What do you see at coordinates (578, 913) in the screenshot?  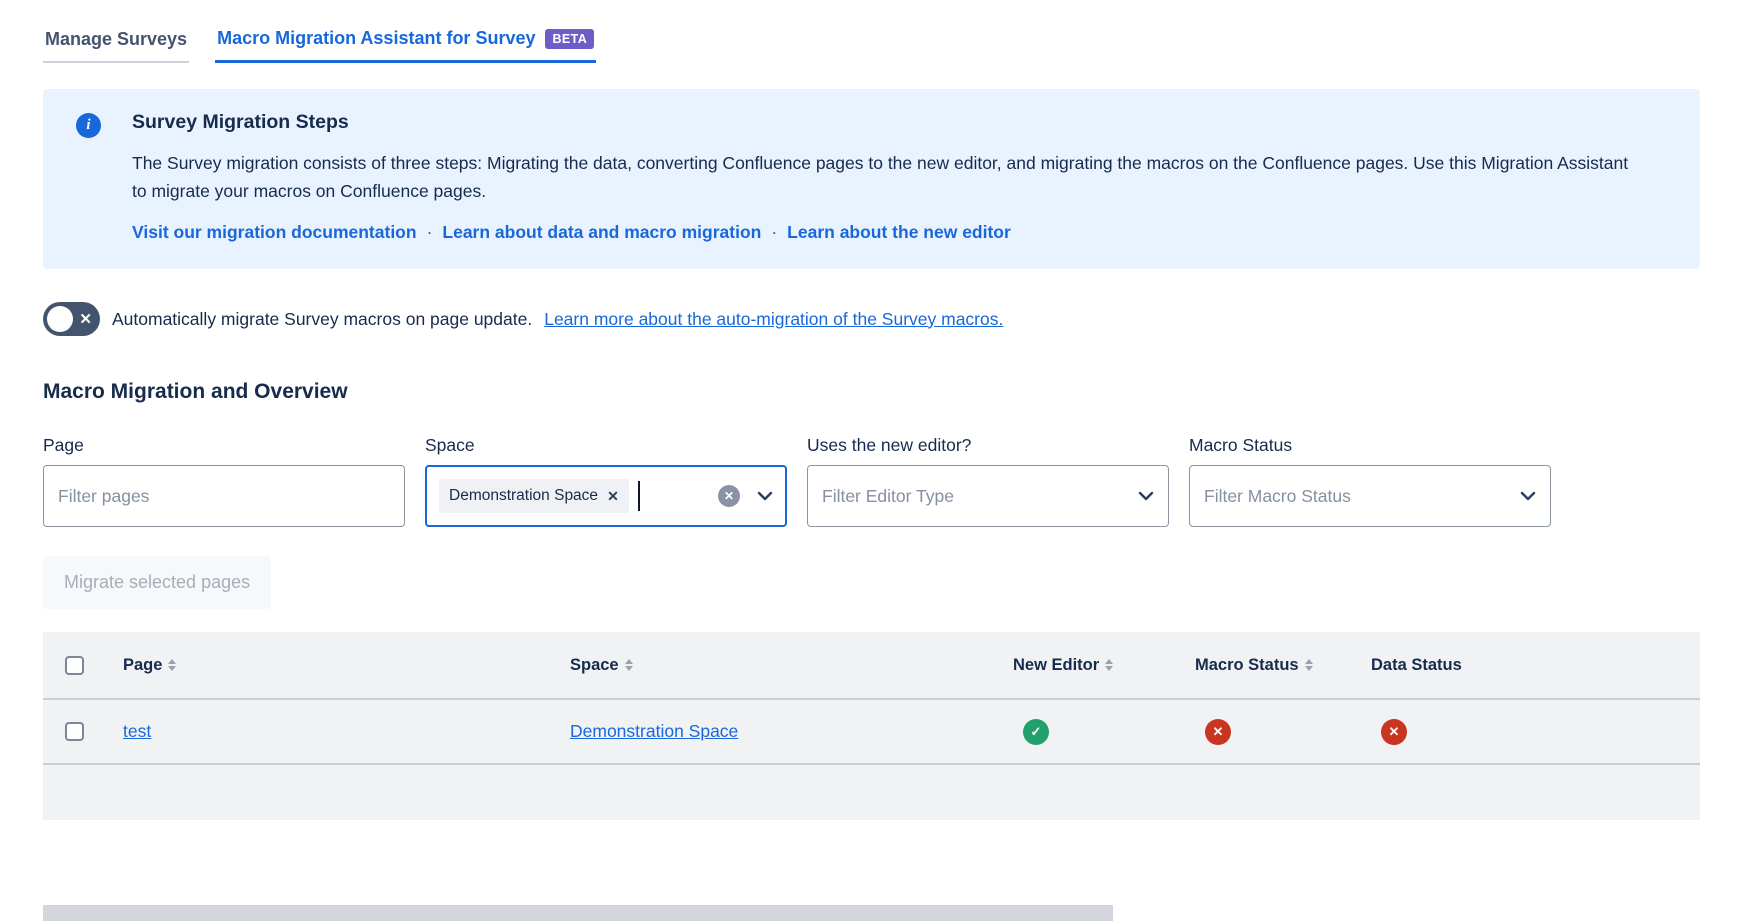 I see `bottom-partial-bar` at bounding box center [578, 913].